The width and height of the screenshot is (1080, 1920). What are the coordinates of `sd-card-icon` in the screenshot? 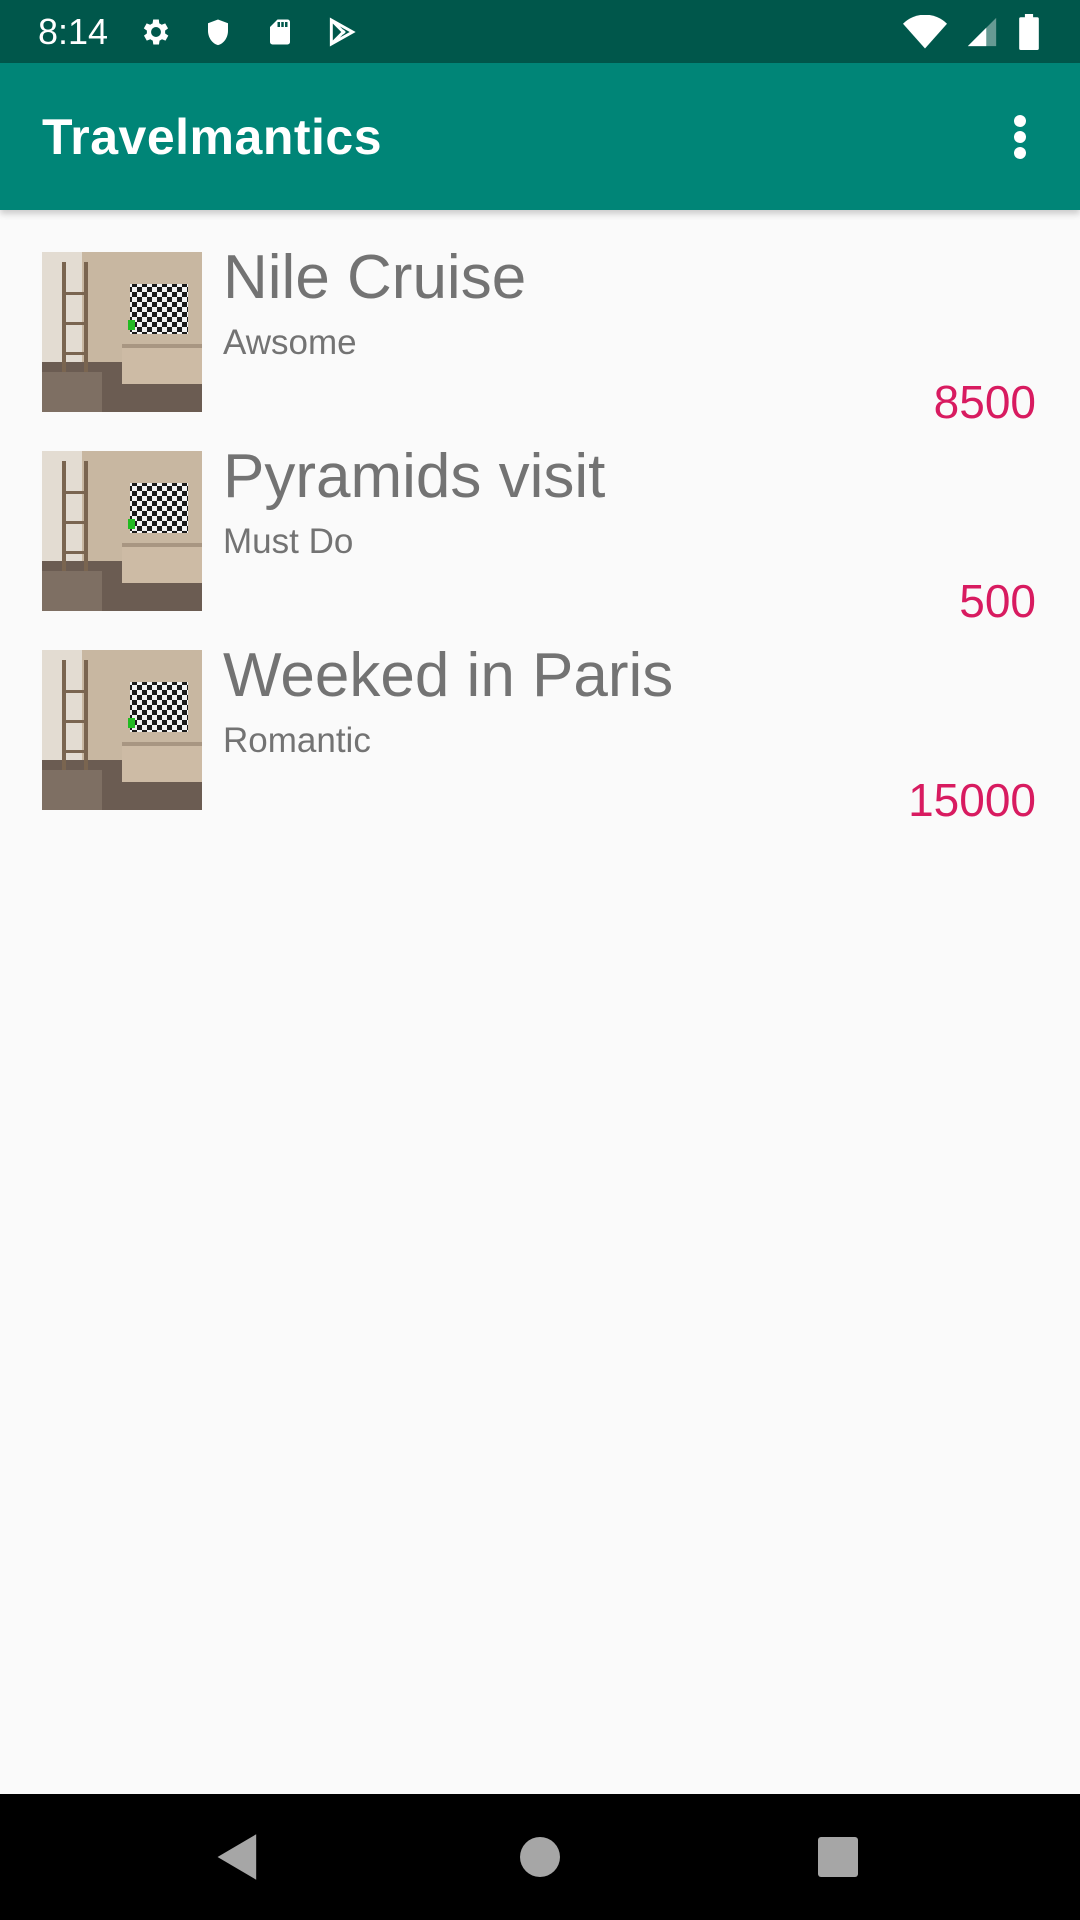 It's located at (280, 32).